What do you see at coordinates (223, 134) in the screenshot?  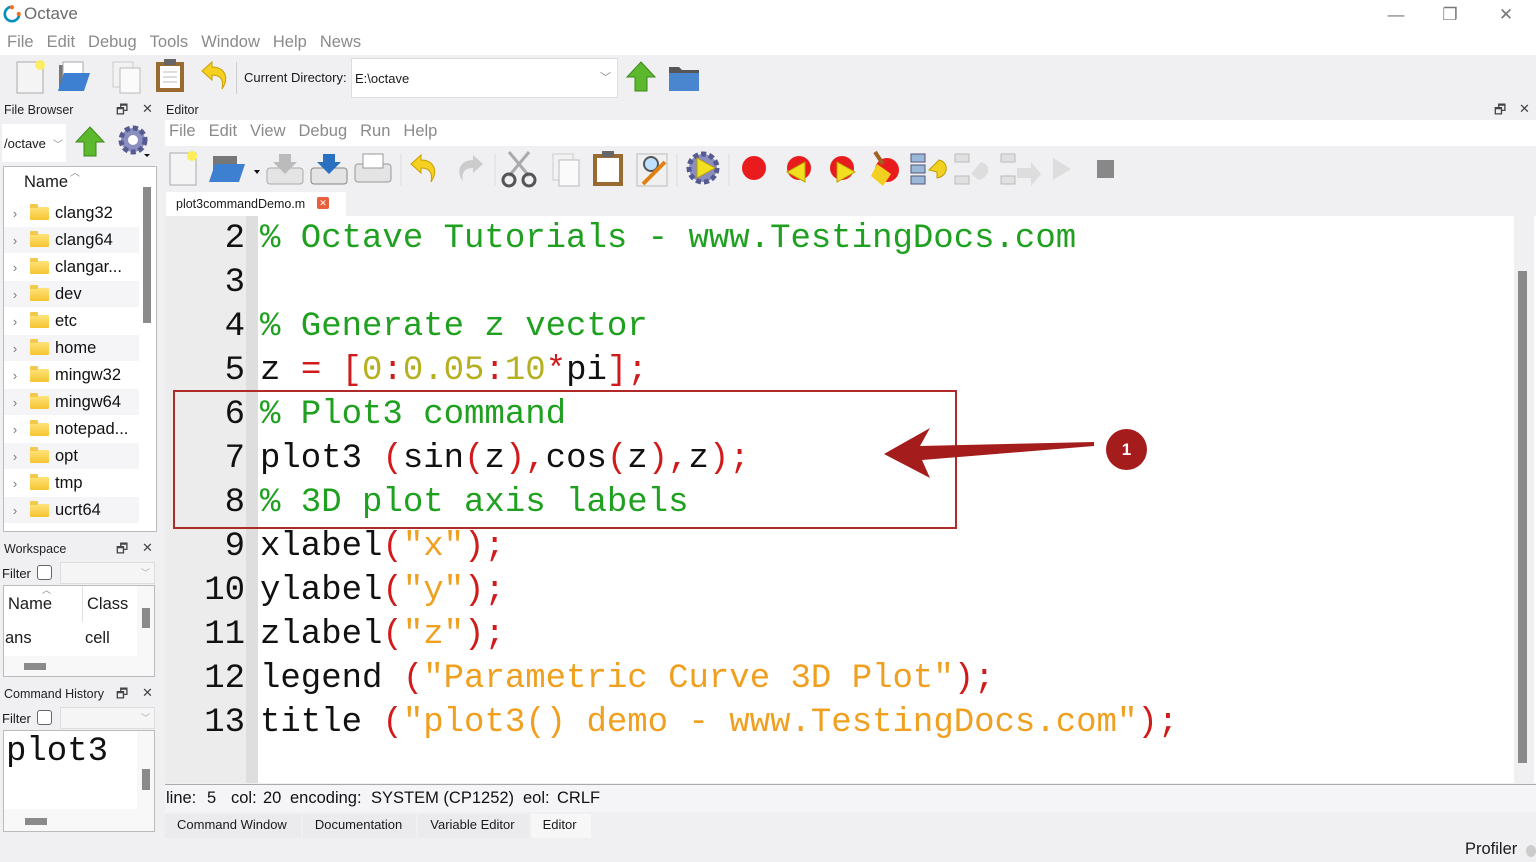 I see `editor-menu-edit: Edit` at bounding box center [223, 134].